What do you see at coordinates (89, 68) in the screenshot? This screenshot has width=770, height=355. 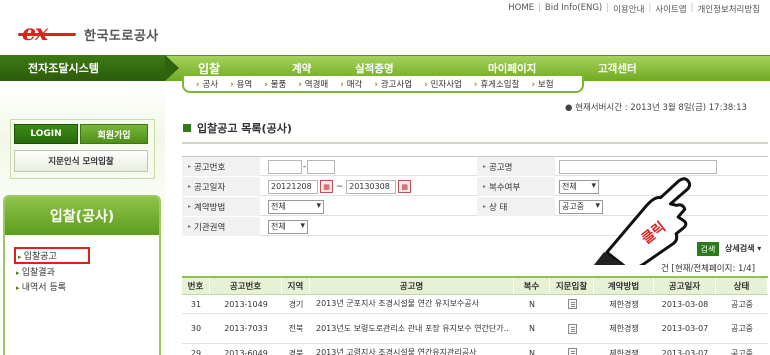 I see `site-name: 전자조달시스템` at bounding box center [89, 68].